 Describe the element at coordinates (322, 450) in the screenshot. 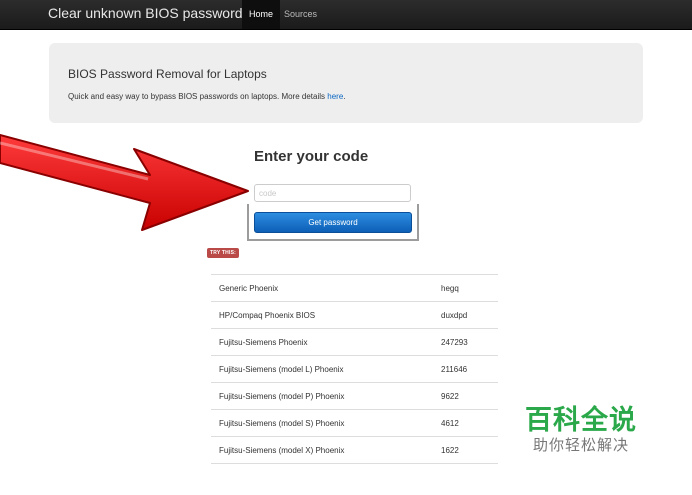

I see `model-cell: Fujitsu-Siemens (model X) Phoenix` at that location.